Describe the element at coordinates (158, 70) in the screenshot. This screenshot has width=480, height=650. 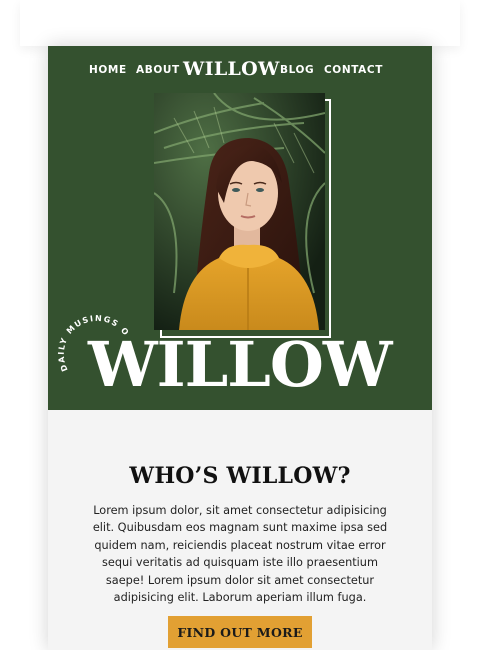
I see `nav-about-link: ABOUT` at that location.